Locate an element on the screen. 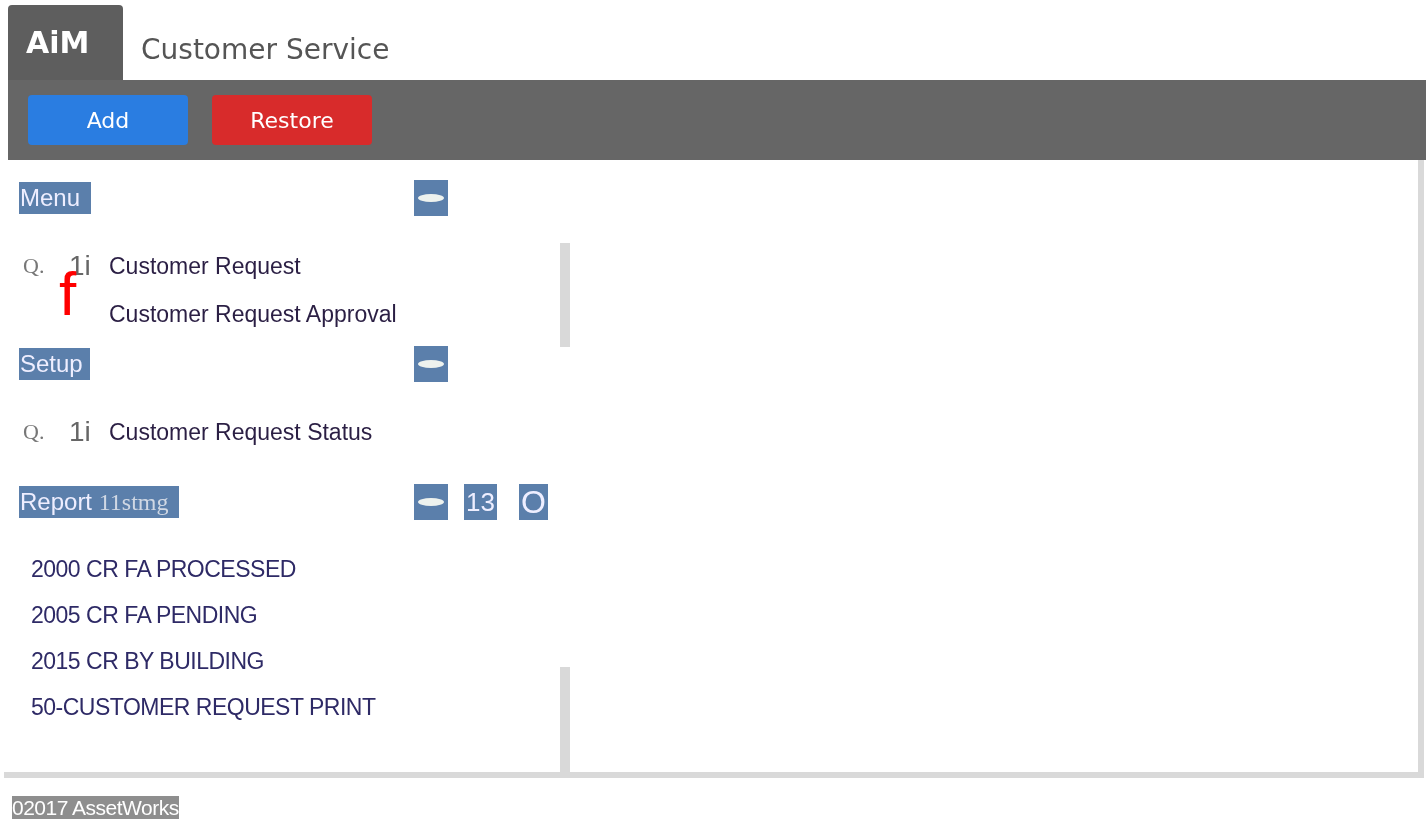 This screenshot has width=1426, height=823. report-link: 2000 CR FA PROCESSED is located at coordinates (157, 569).